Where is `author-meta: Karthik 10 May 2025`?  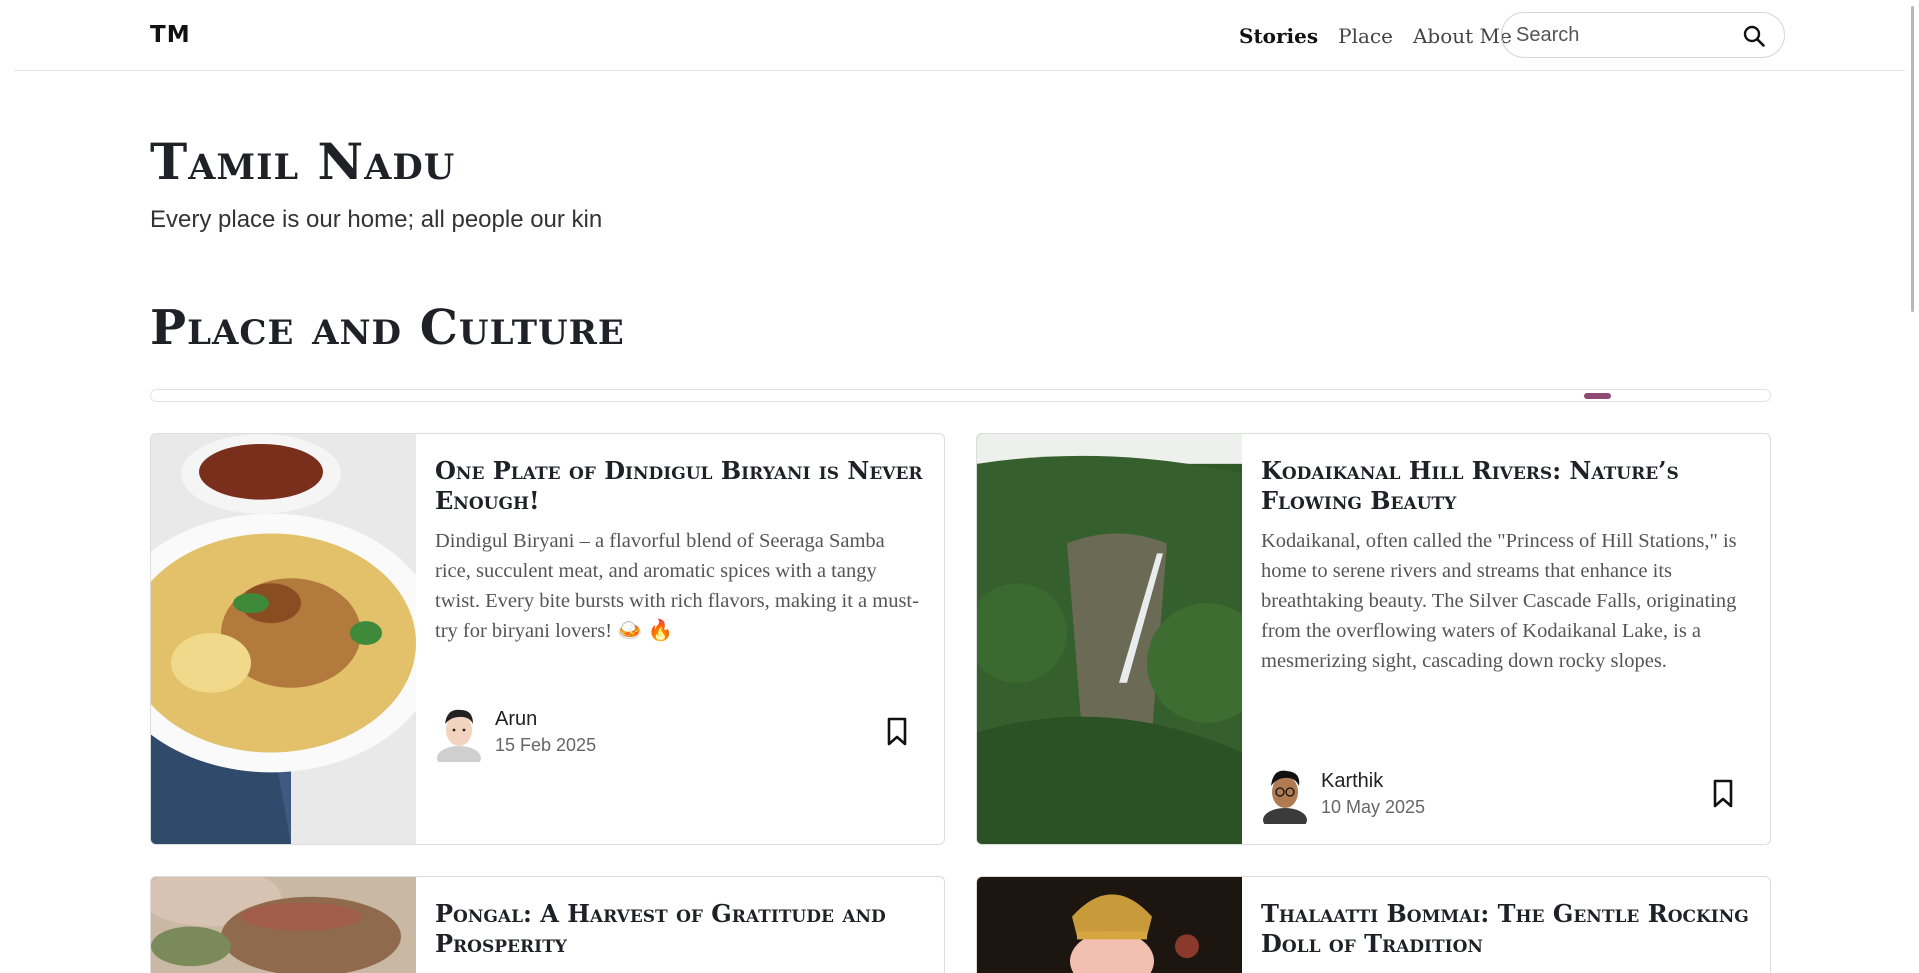
author-meta: Karthik 10 May 2025 is located at coordinates (1373, 794).